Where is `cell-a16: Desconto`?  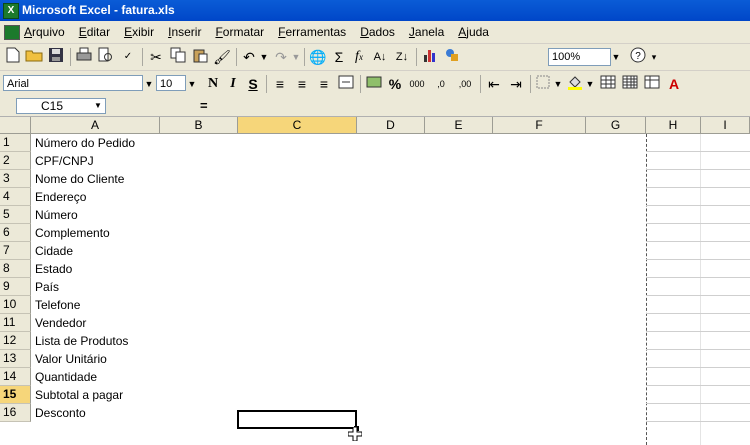
cell-a16: Desconto is located at coordinates (60, 413).